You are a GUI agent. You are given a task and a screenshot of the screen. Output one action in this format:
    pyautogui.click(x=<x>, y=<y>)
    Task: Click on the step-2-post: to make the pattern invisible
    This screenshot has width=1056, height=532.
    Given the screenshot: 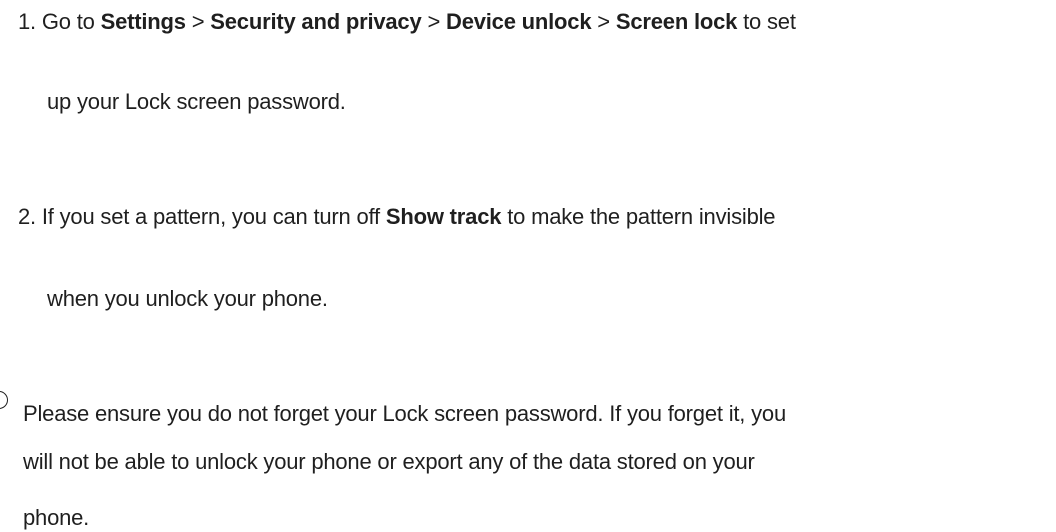 What is the action you would take?
    pyautogui.click(x=641, y=216)
    